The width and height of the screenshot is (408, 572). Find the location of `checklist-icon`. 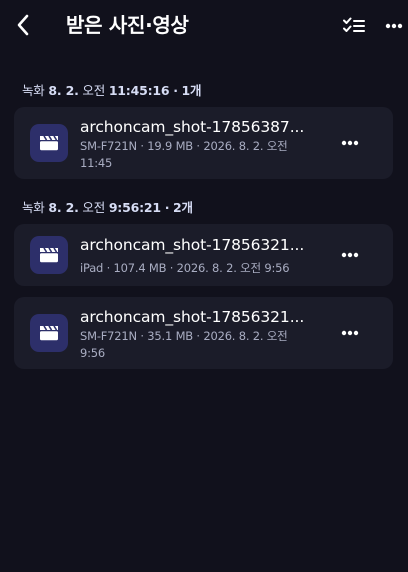

checklist-icon is located at coordinates (354, 24).